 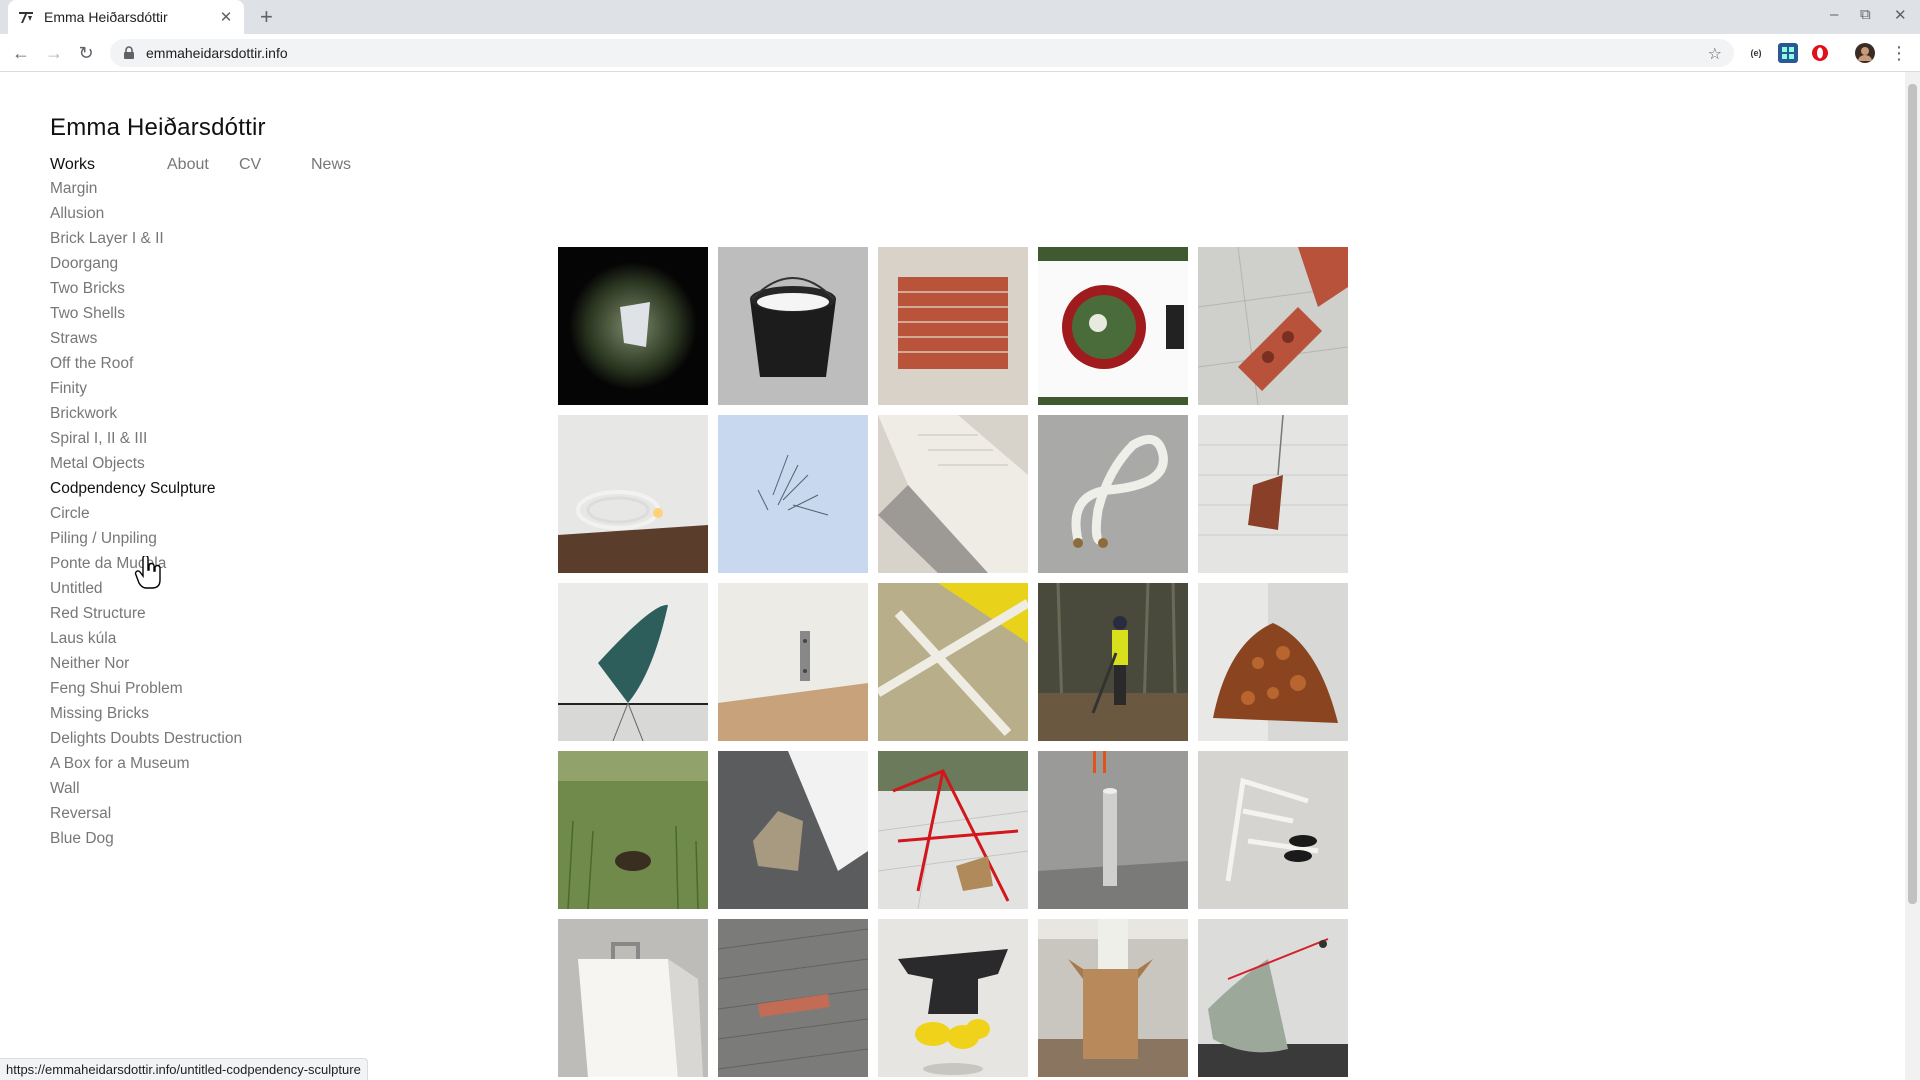 What do you see at coordinates (226, 17) in the screenshot?
I see `tab-close-icon: ✕` at bounding box center [226, 17].